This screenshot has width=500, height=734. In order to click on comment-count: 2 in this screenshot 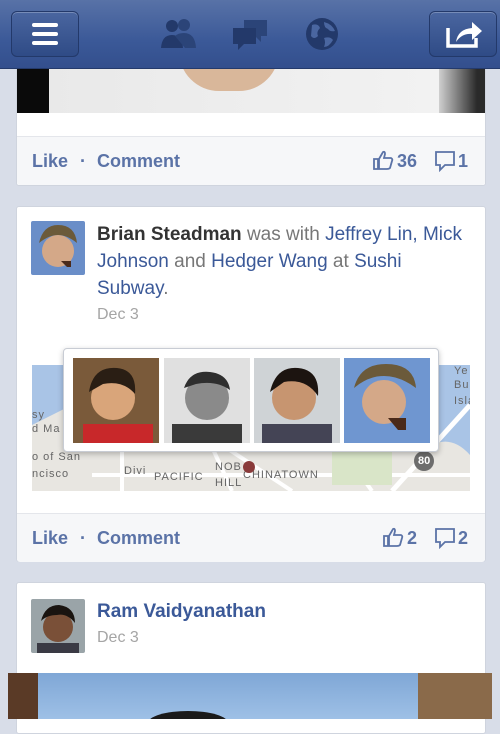, I will do `click(463, 538)`.